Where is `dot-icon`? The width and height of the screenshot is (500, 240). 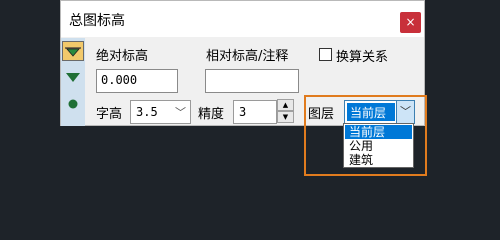 dot-icon is located at coordinates (73, 104).